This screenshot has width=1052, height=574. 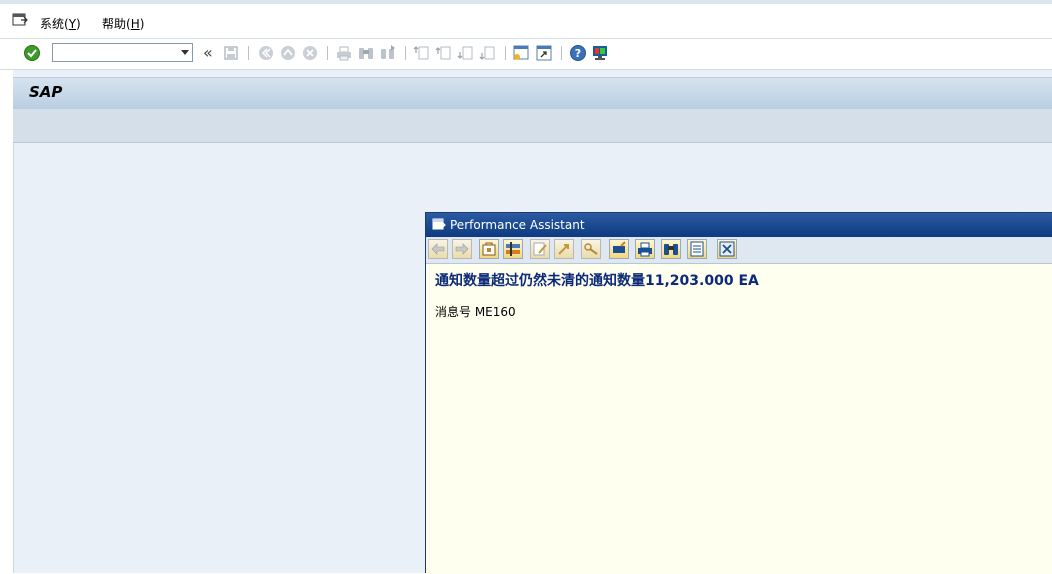 I want to click on forward-arrow-icon, so click(x=462, y=249).